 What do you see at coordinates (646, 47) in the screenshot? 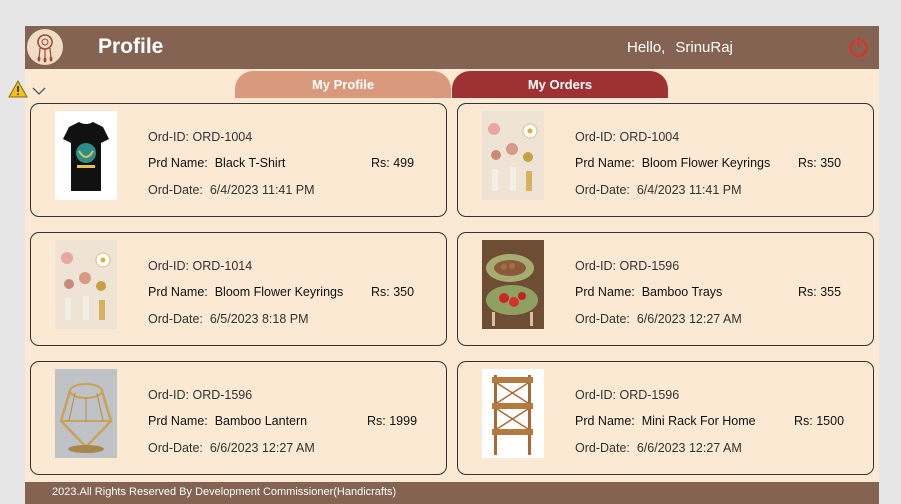
I see `greeting-label: Hello,` at bounding box center [646, 47].